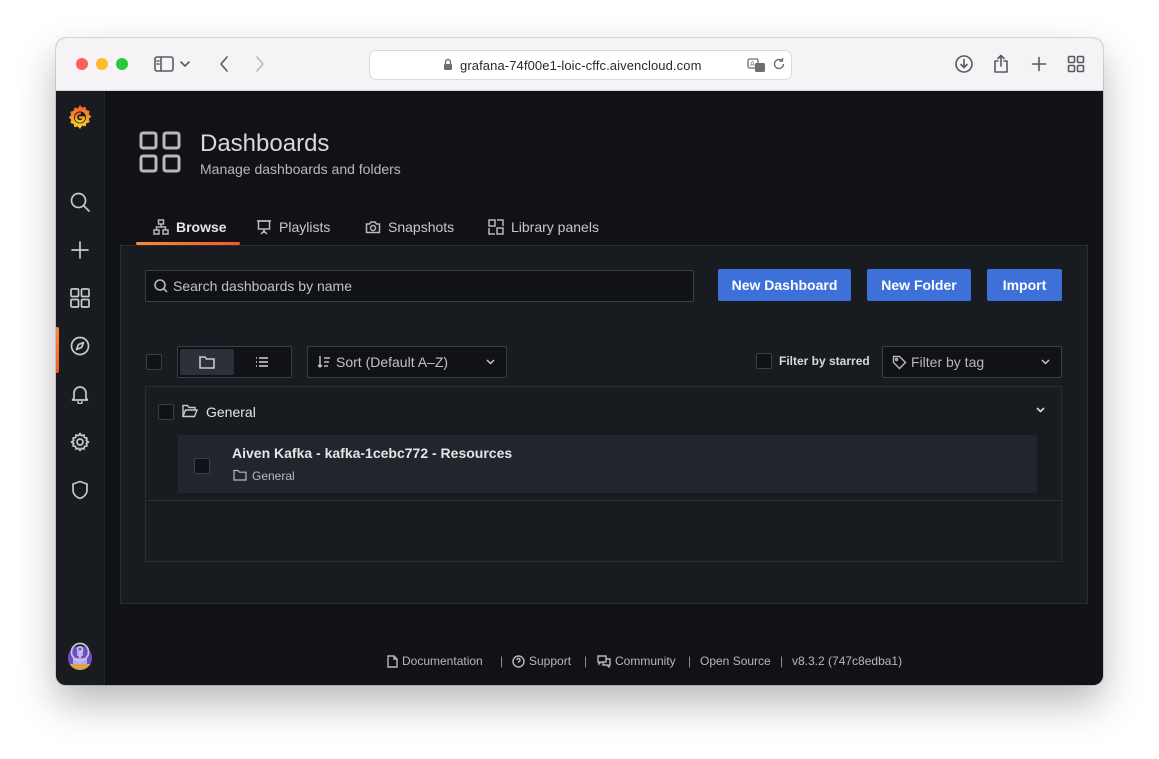  Describe the element at coordinates (154, 362) in the screenshot. I see `select-all-checkbox` at that location.